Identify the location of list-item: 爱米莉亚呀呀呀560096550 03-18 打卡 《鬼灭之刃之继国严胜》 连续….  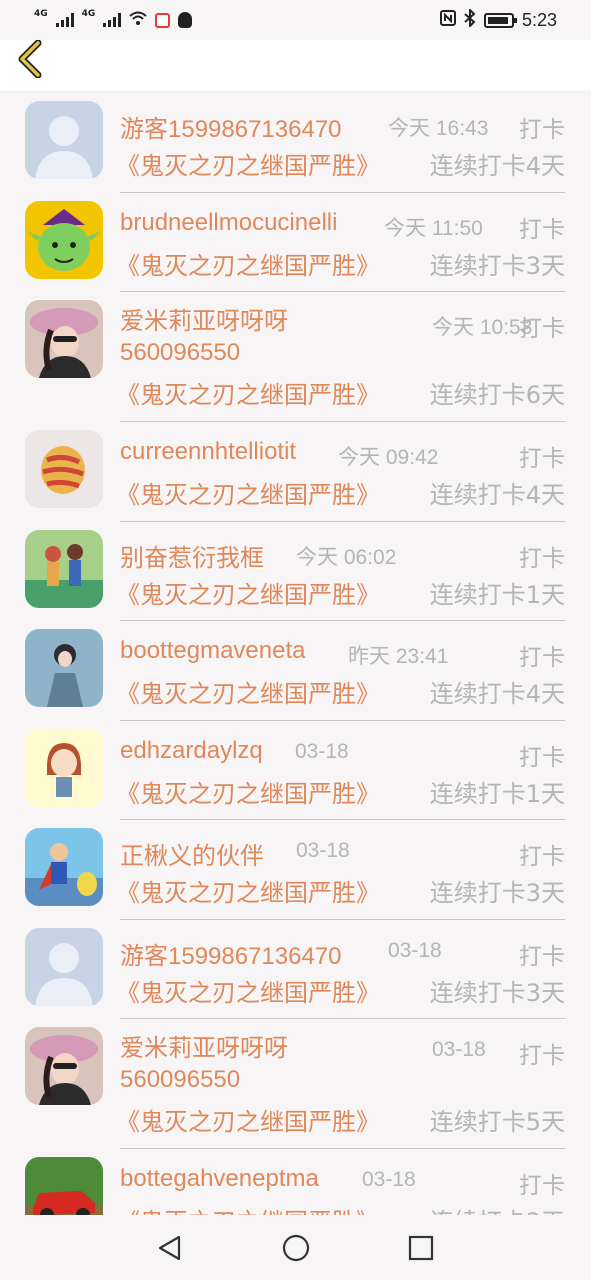
(295, 1084).